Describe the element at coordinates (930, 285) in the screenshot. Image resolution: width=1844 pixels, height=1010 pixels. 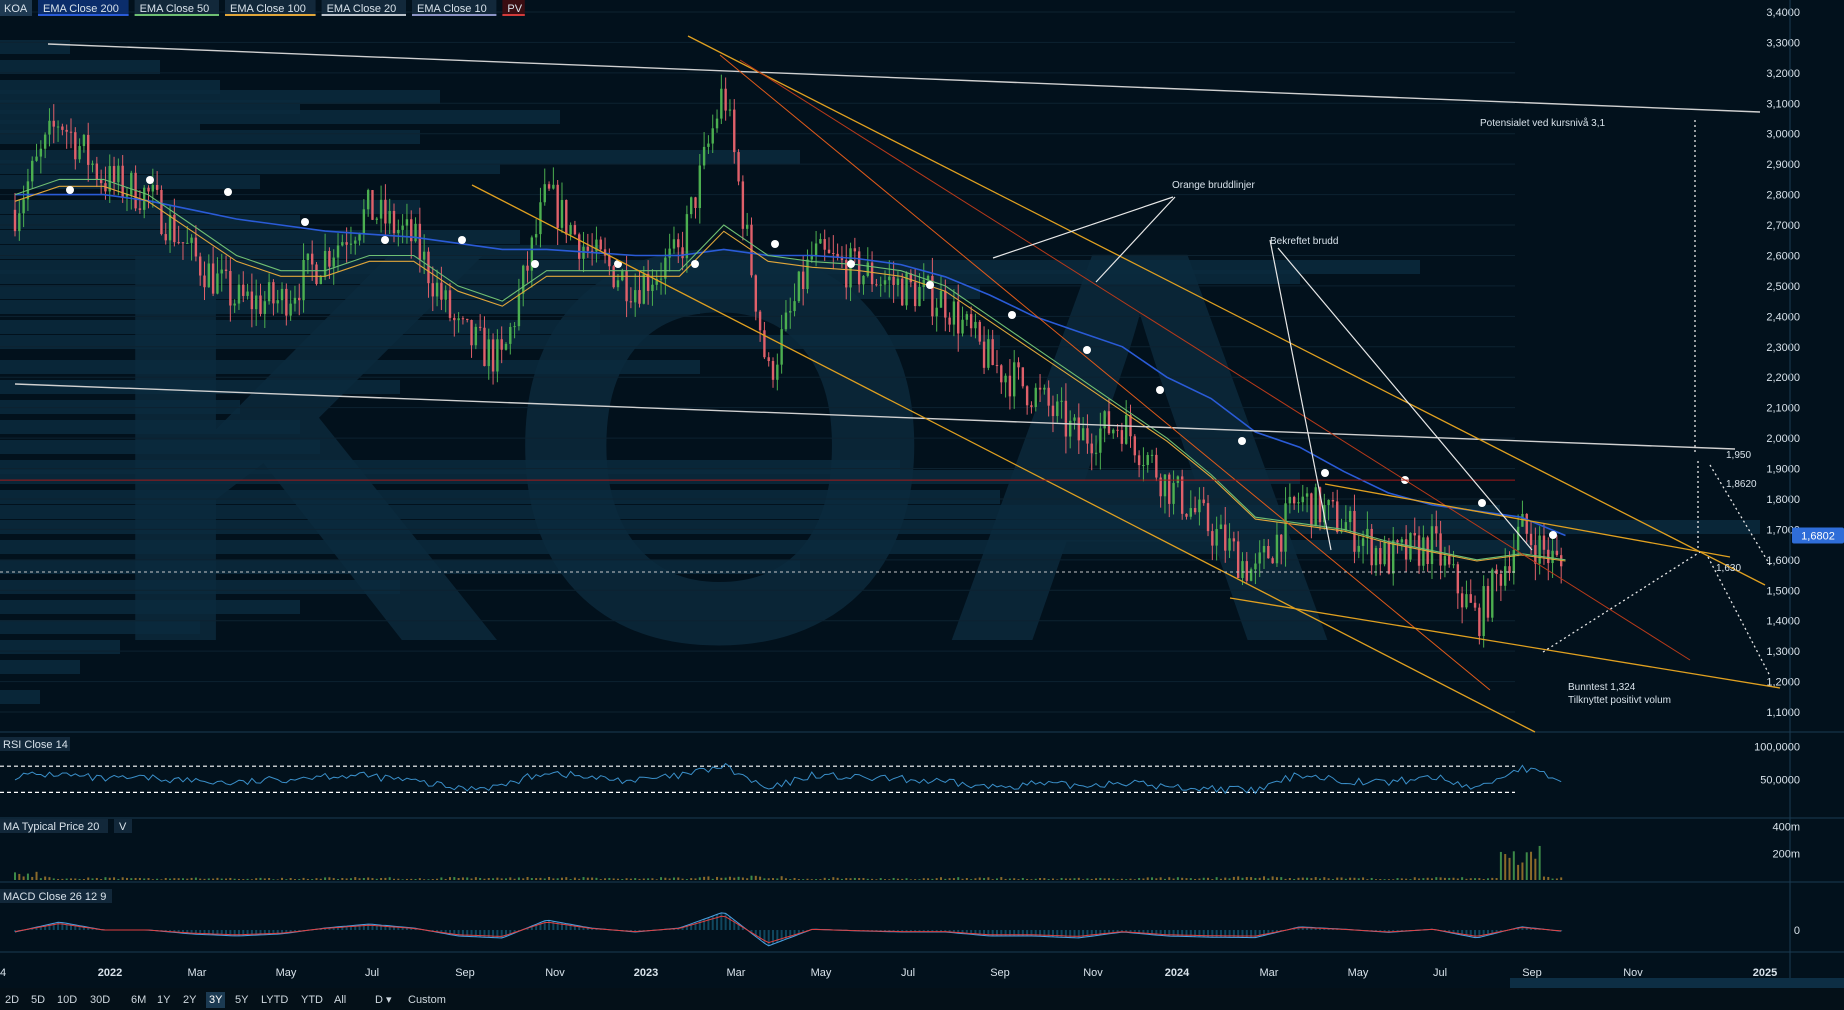
I see `ema-touch-dot` at that location.